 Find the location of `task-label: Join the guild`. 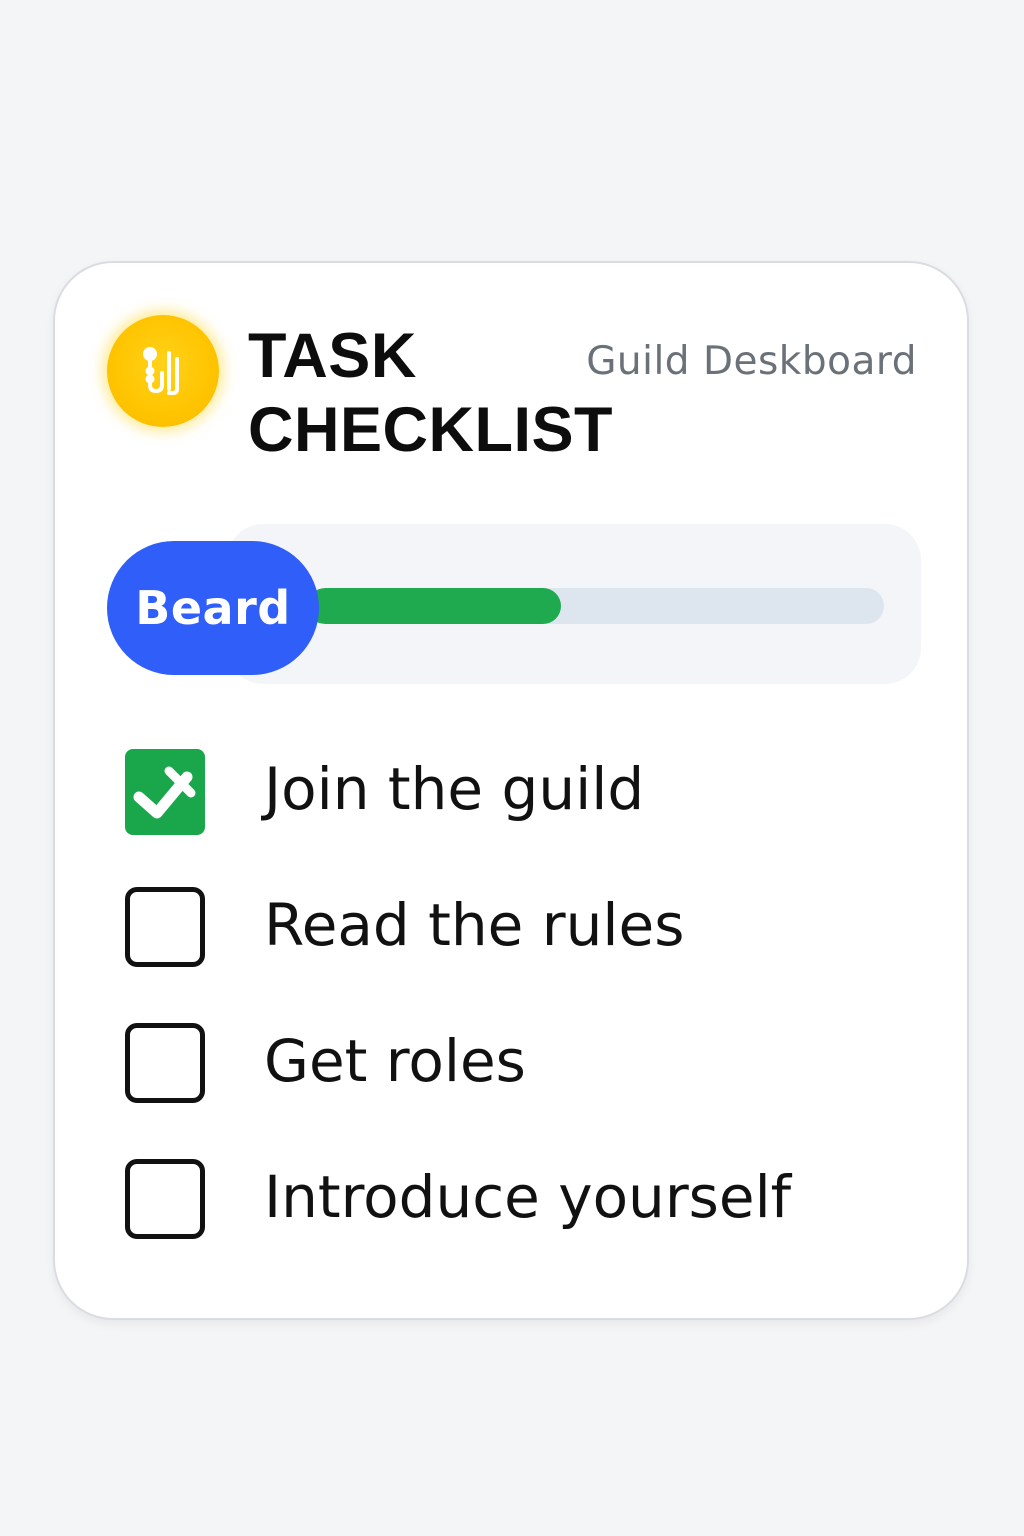

task-label: Join the guild is located at coordinates (454, 789).